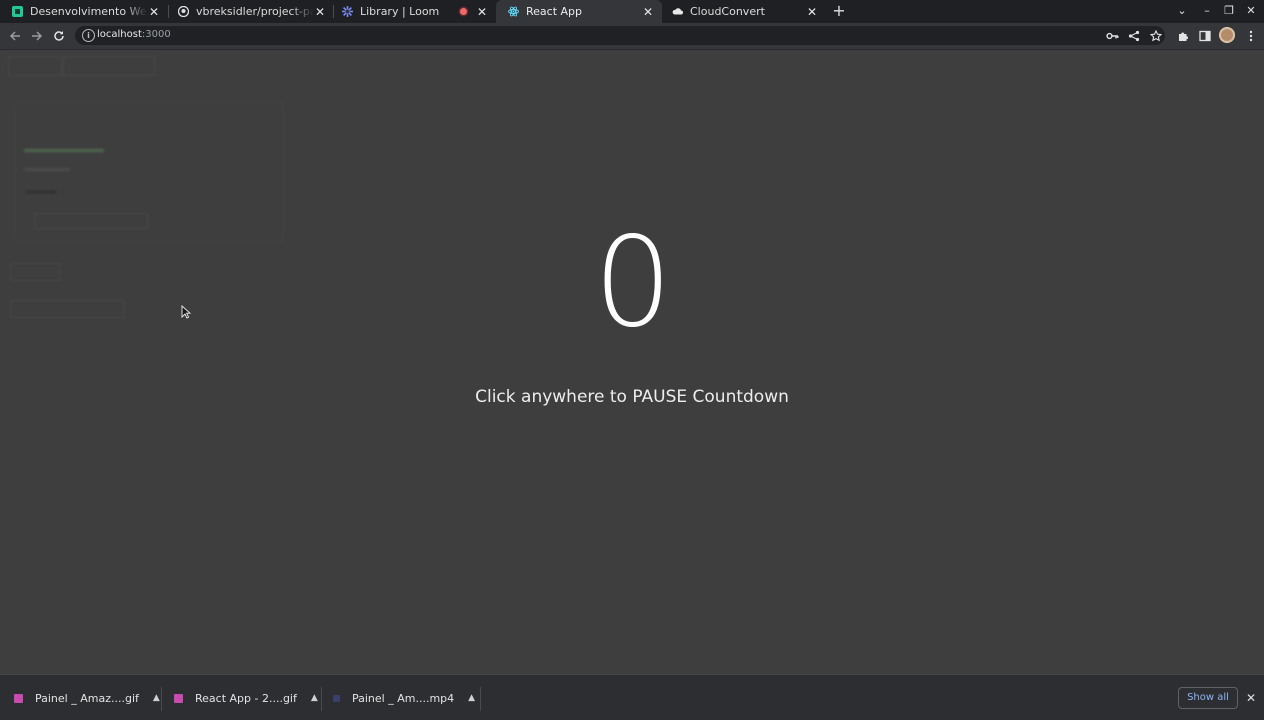  Describe the element at coordinates (1183, 36) in the screenshot. I see `extensions-puzzle-icon` at that location.